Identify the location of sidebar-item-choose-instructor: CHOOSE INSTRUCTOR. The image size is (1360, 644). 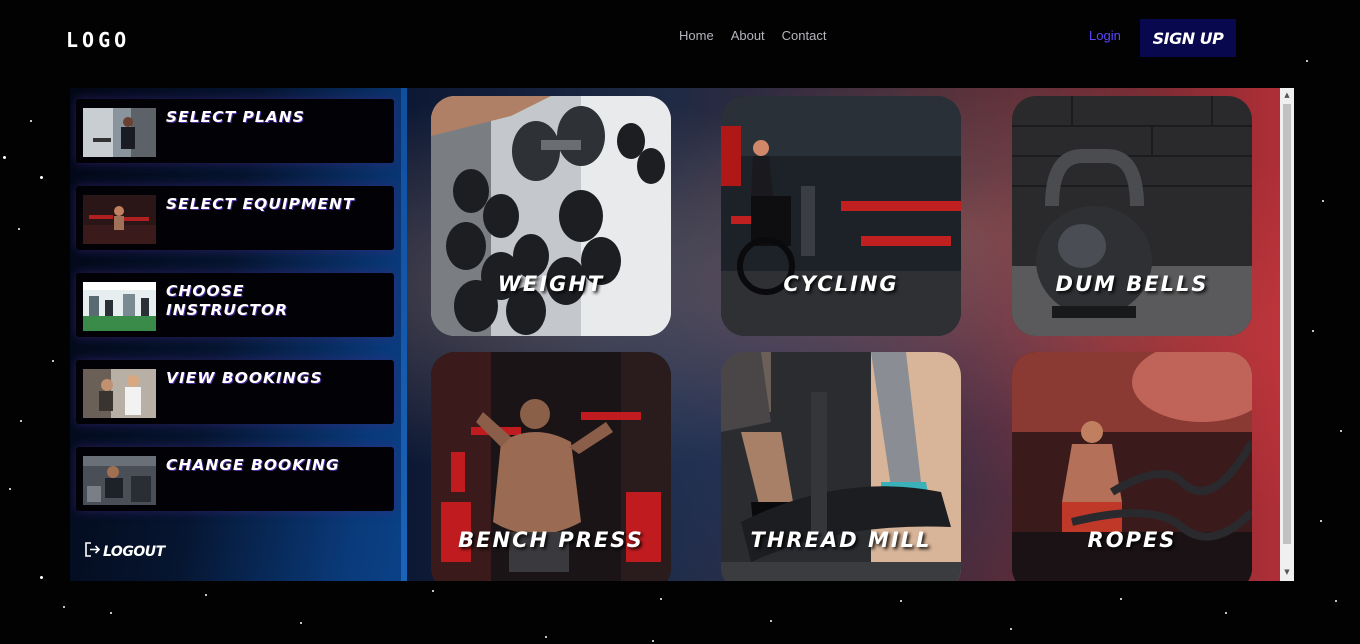
(235, 305).